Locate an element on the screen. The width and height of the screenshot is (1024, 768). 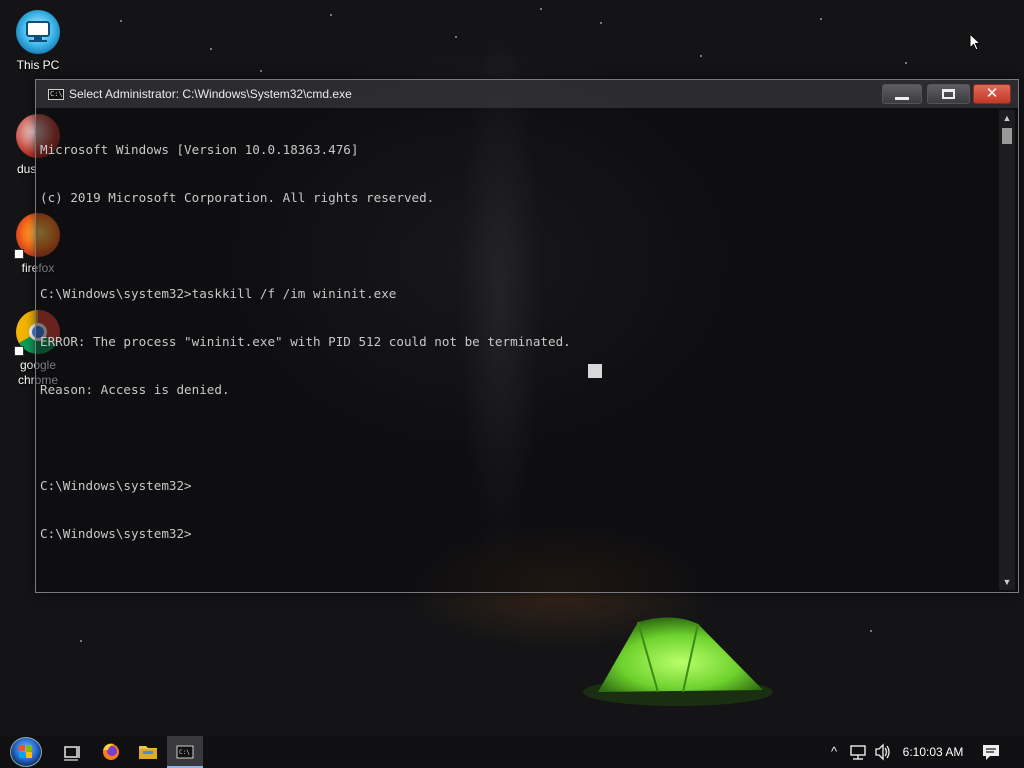
taskbar-cmd-button: C:\ is located at coordinates (185, 752).